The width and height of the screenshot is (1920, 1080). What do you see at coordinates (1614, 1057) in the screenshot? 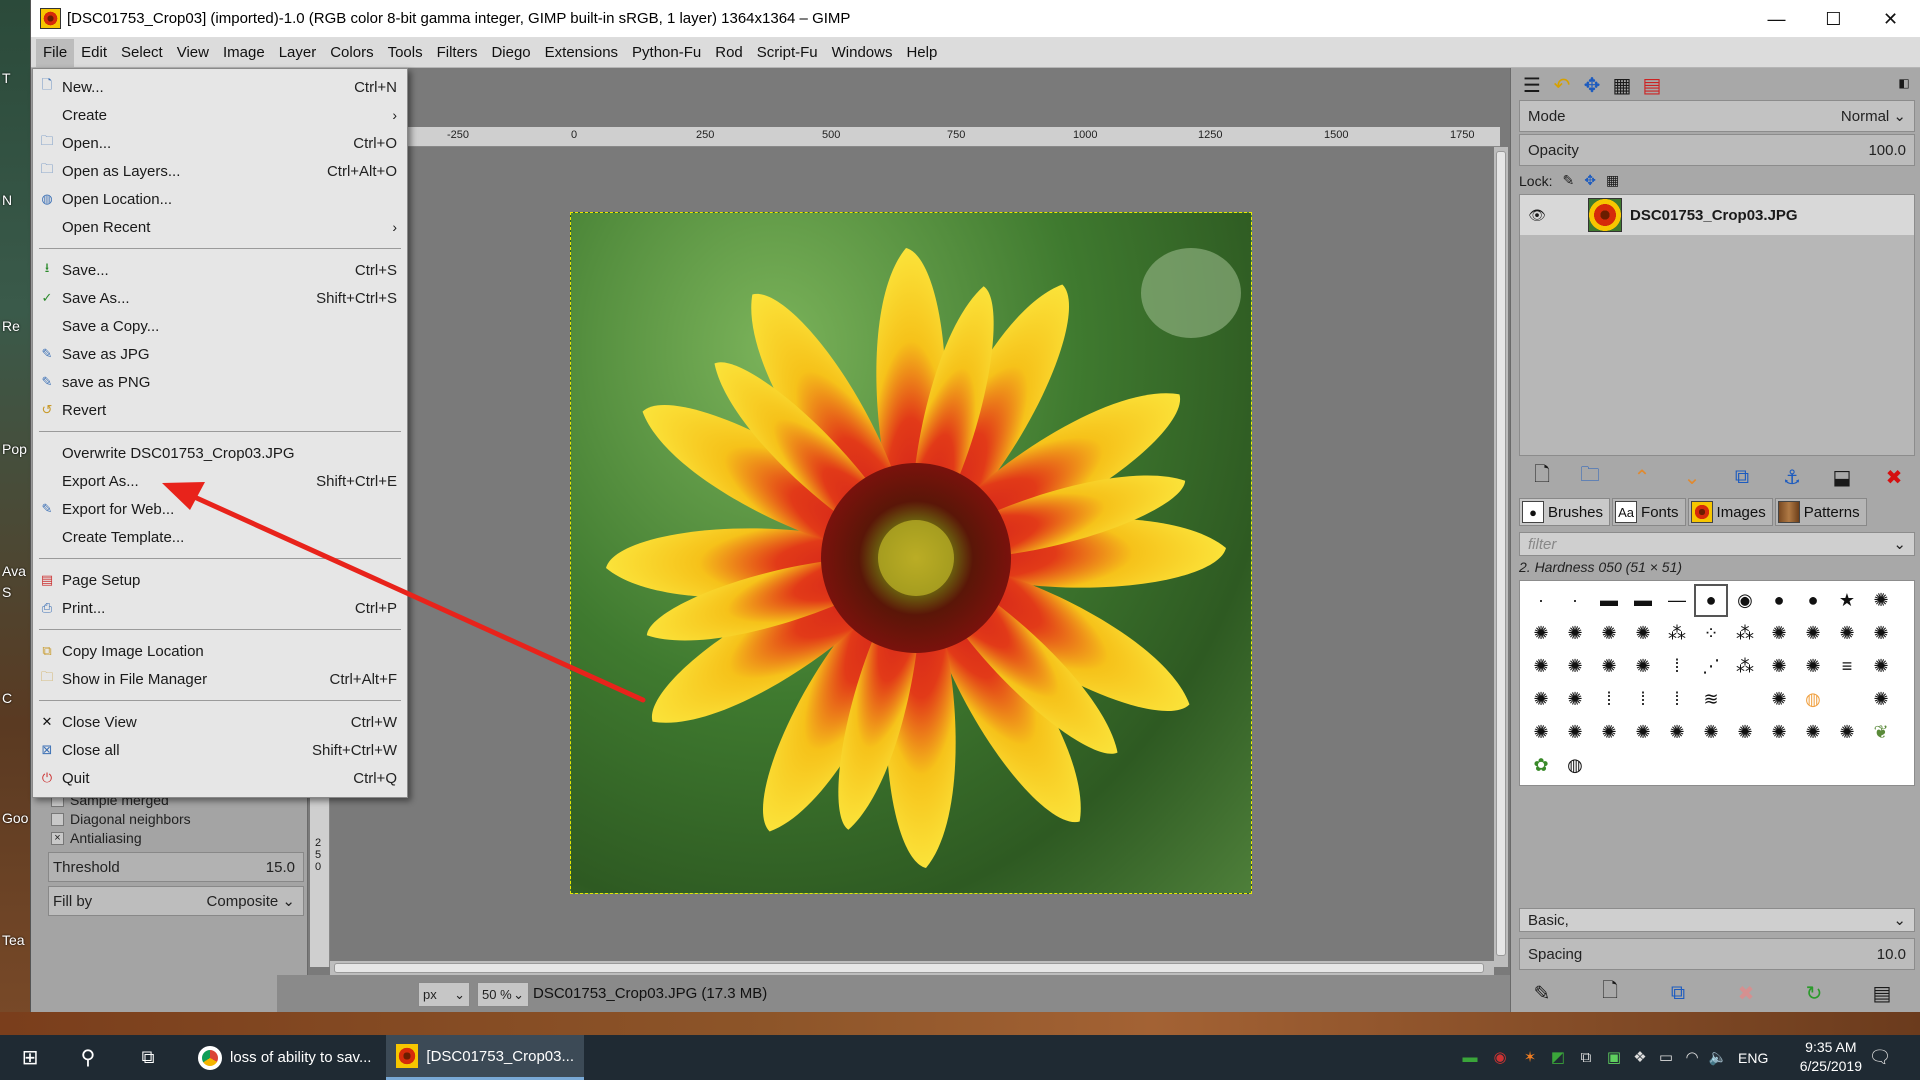
I see `tray-monitor-icon: ▣` at bounding box center [1614, 1057].